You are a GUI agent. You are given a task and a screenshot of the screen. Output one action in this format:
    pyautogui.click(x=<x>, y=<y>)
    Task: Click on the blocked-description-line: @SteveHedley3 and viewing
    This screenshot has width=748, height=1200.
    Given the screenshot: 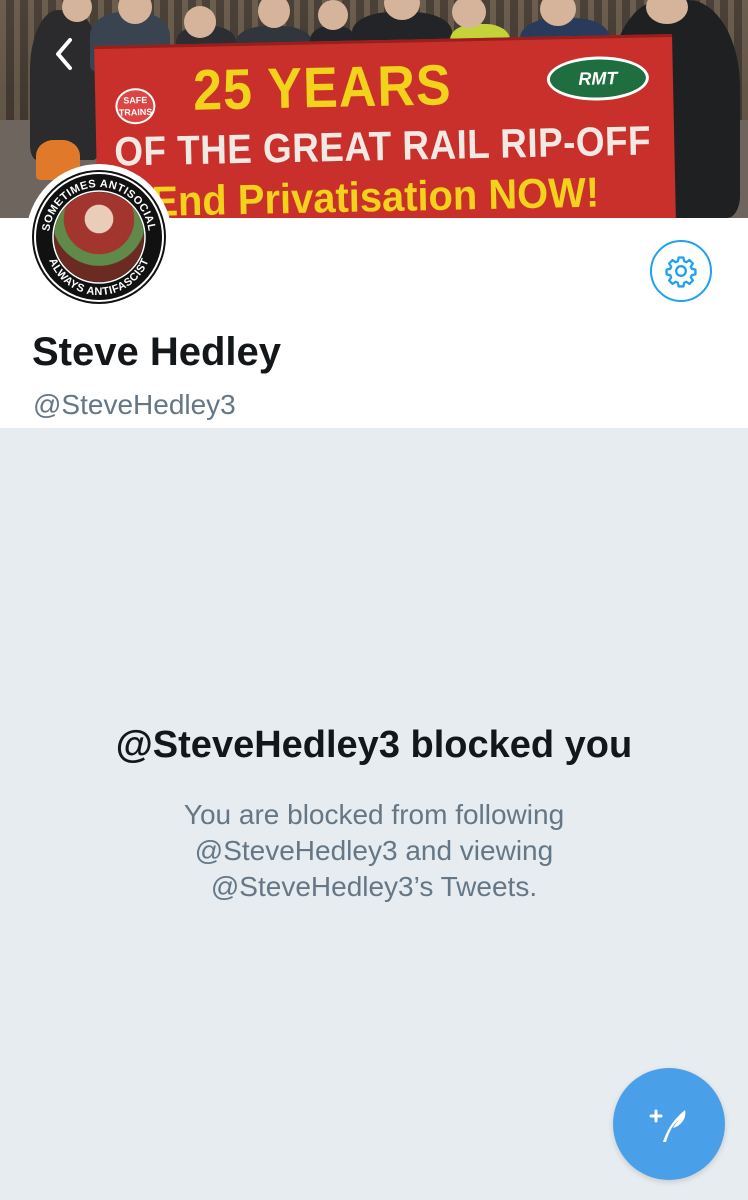 What is the action you would take?
    pyautogui.click(x=374, y=850)
    